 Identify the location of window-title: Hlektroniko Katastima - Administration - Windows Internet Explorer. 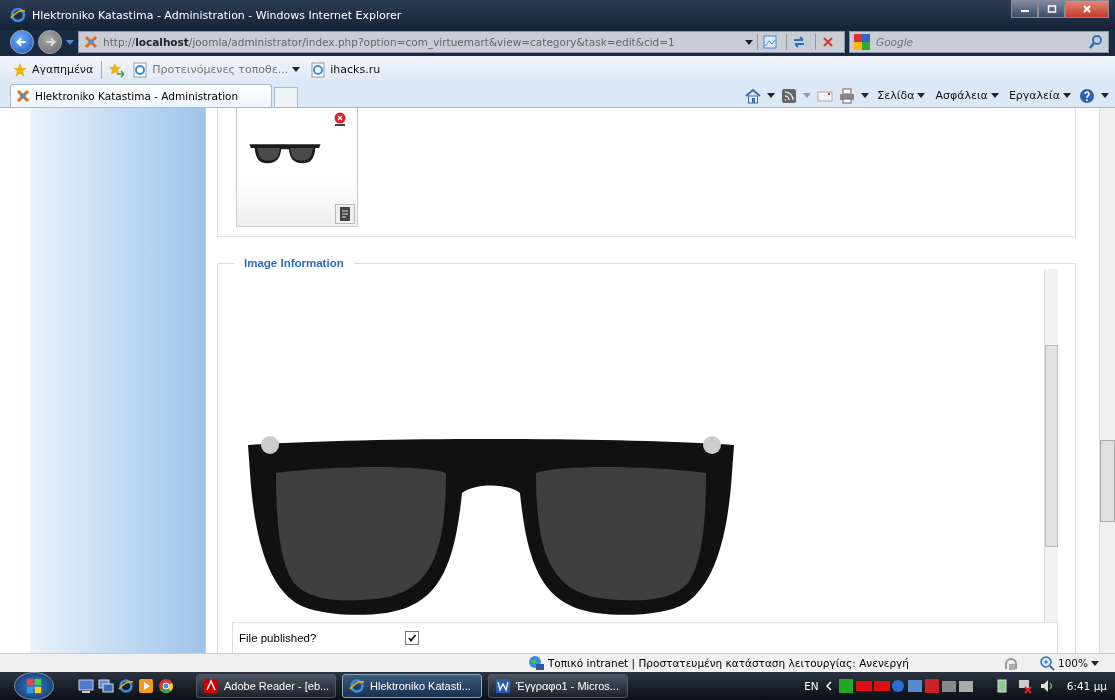
(217, 15).